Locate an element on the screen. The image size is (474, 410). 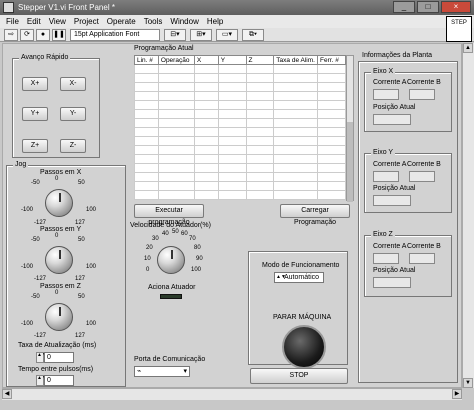
menu-operate: Operate is located at coordinates (121, 21).